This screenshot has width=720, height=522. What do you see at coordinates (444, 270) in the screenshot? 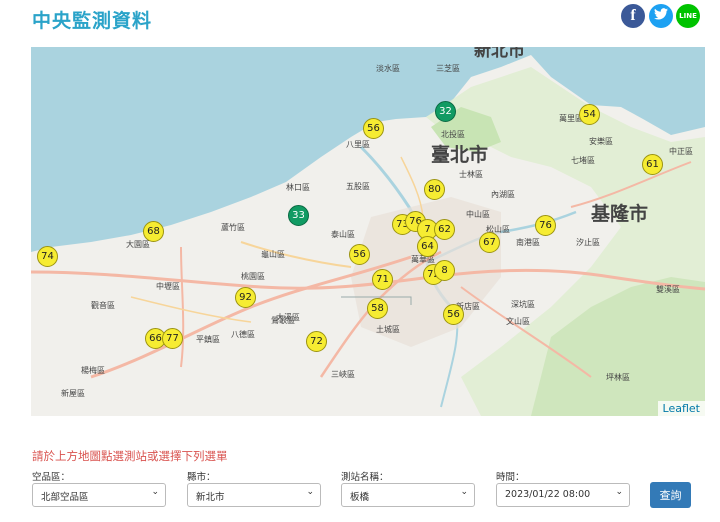
I see `station-marker: 8` at bounding box center [444, 270].